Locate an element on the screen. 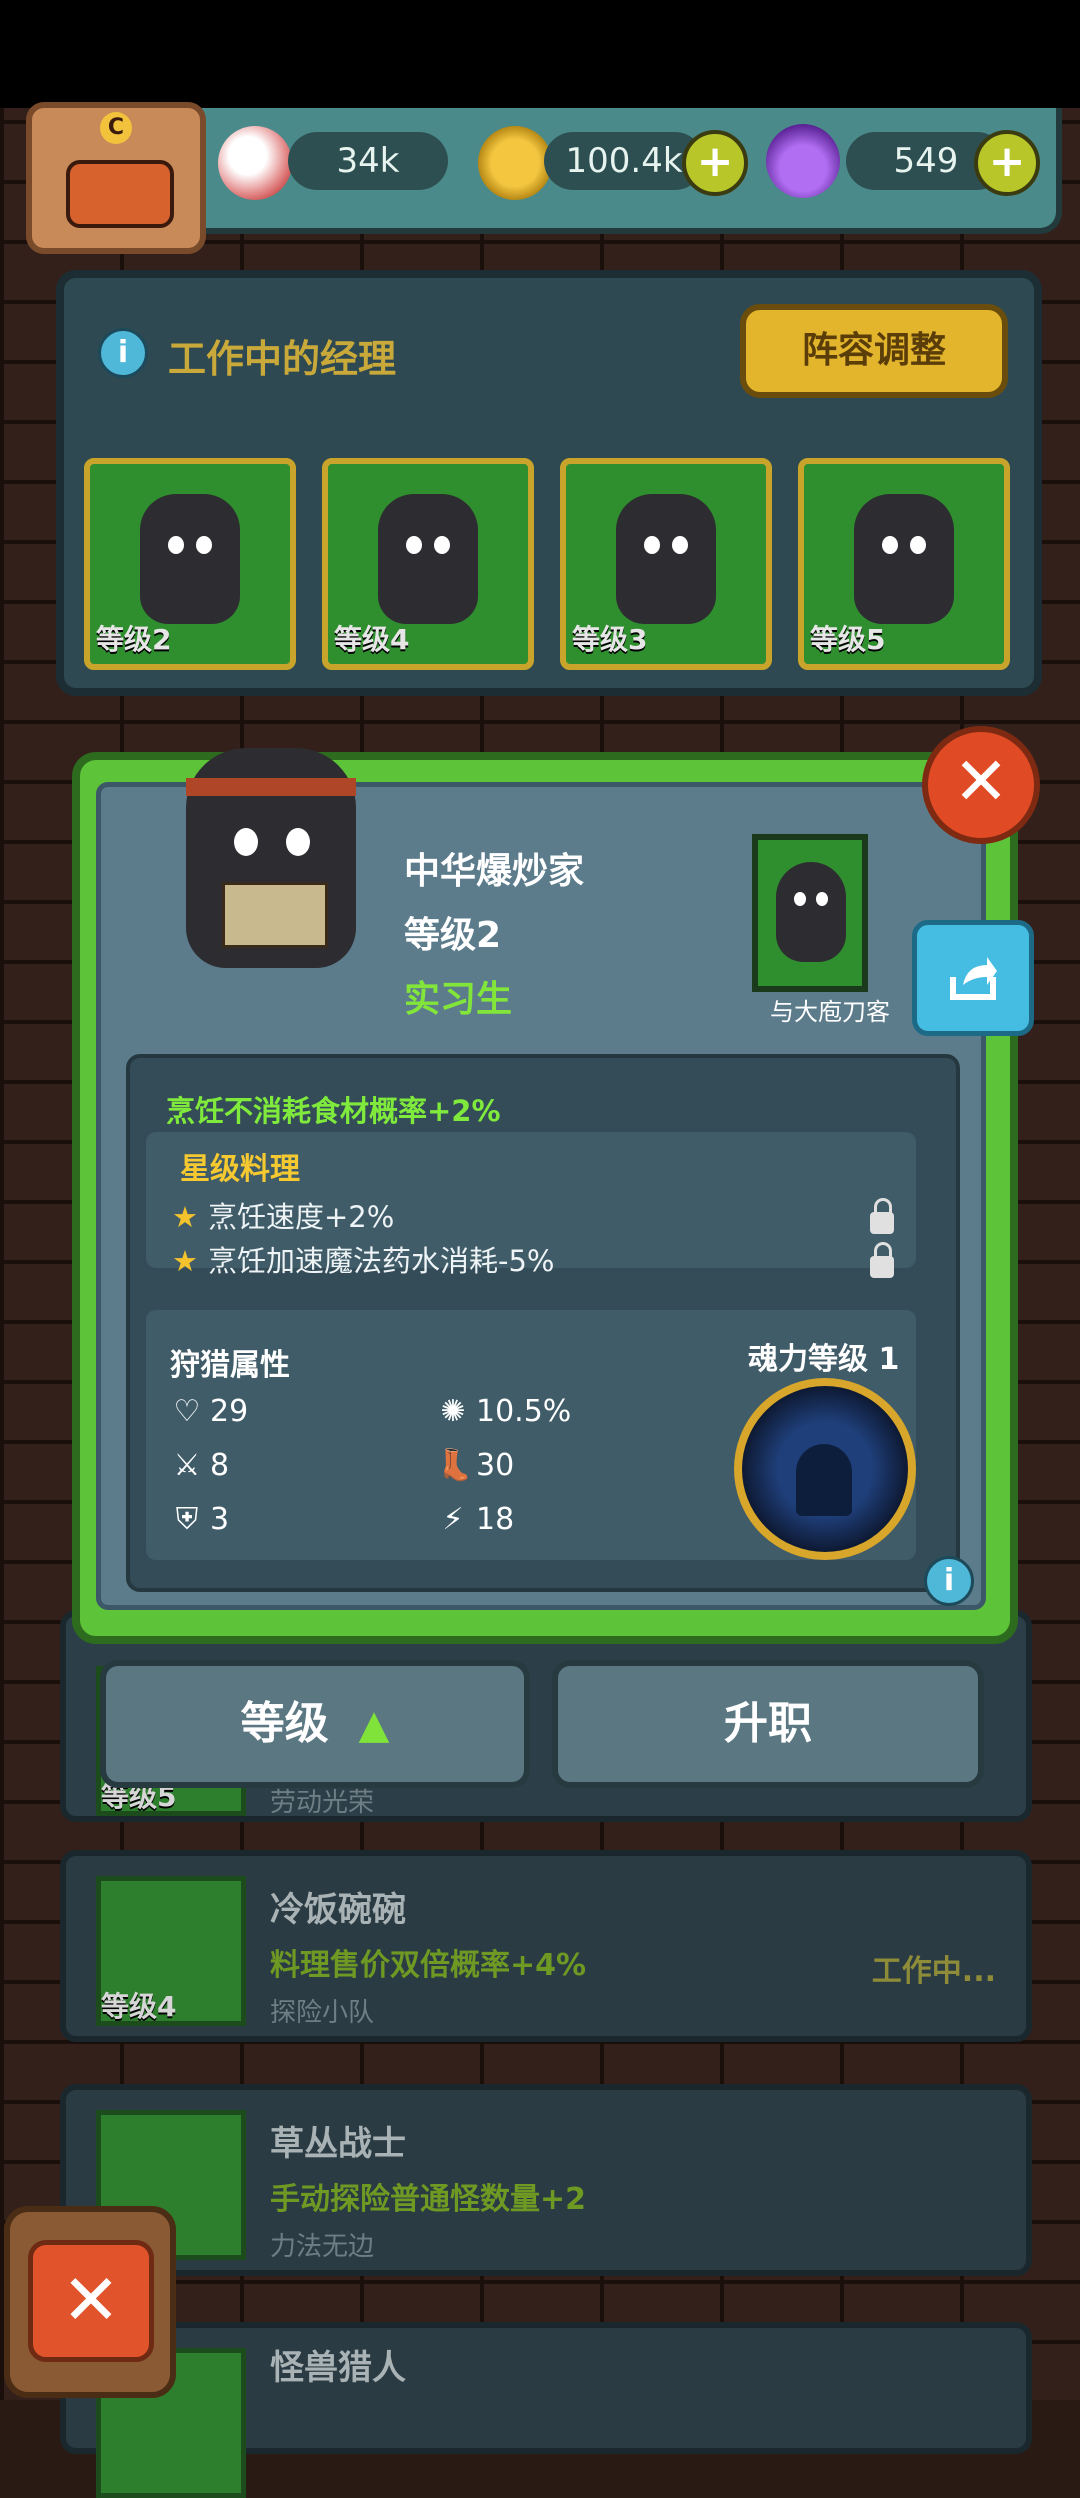 The width and height of the screenshot is (1080, 2498). arrow-up-icon: ▲ is located at coordinates (374, 1725).